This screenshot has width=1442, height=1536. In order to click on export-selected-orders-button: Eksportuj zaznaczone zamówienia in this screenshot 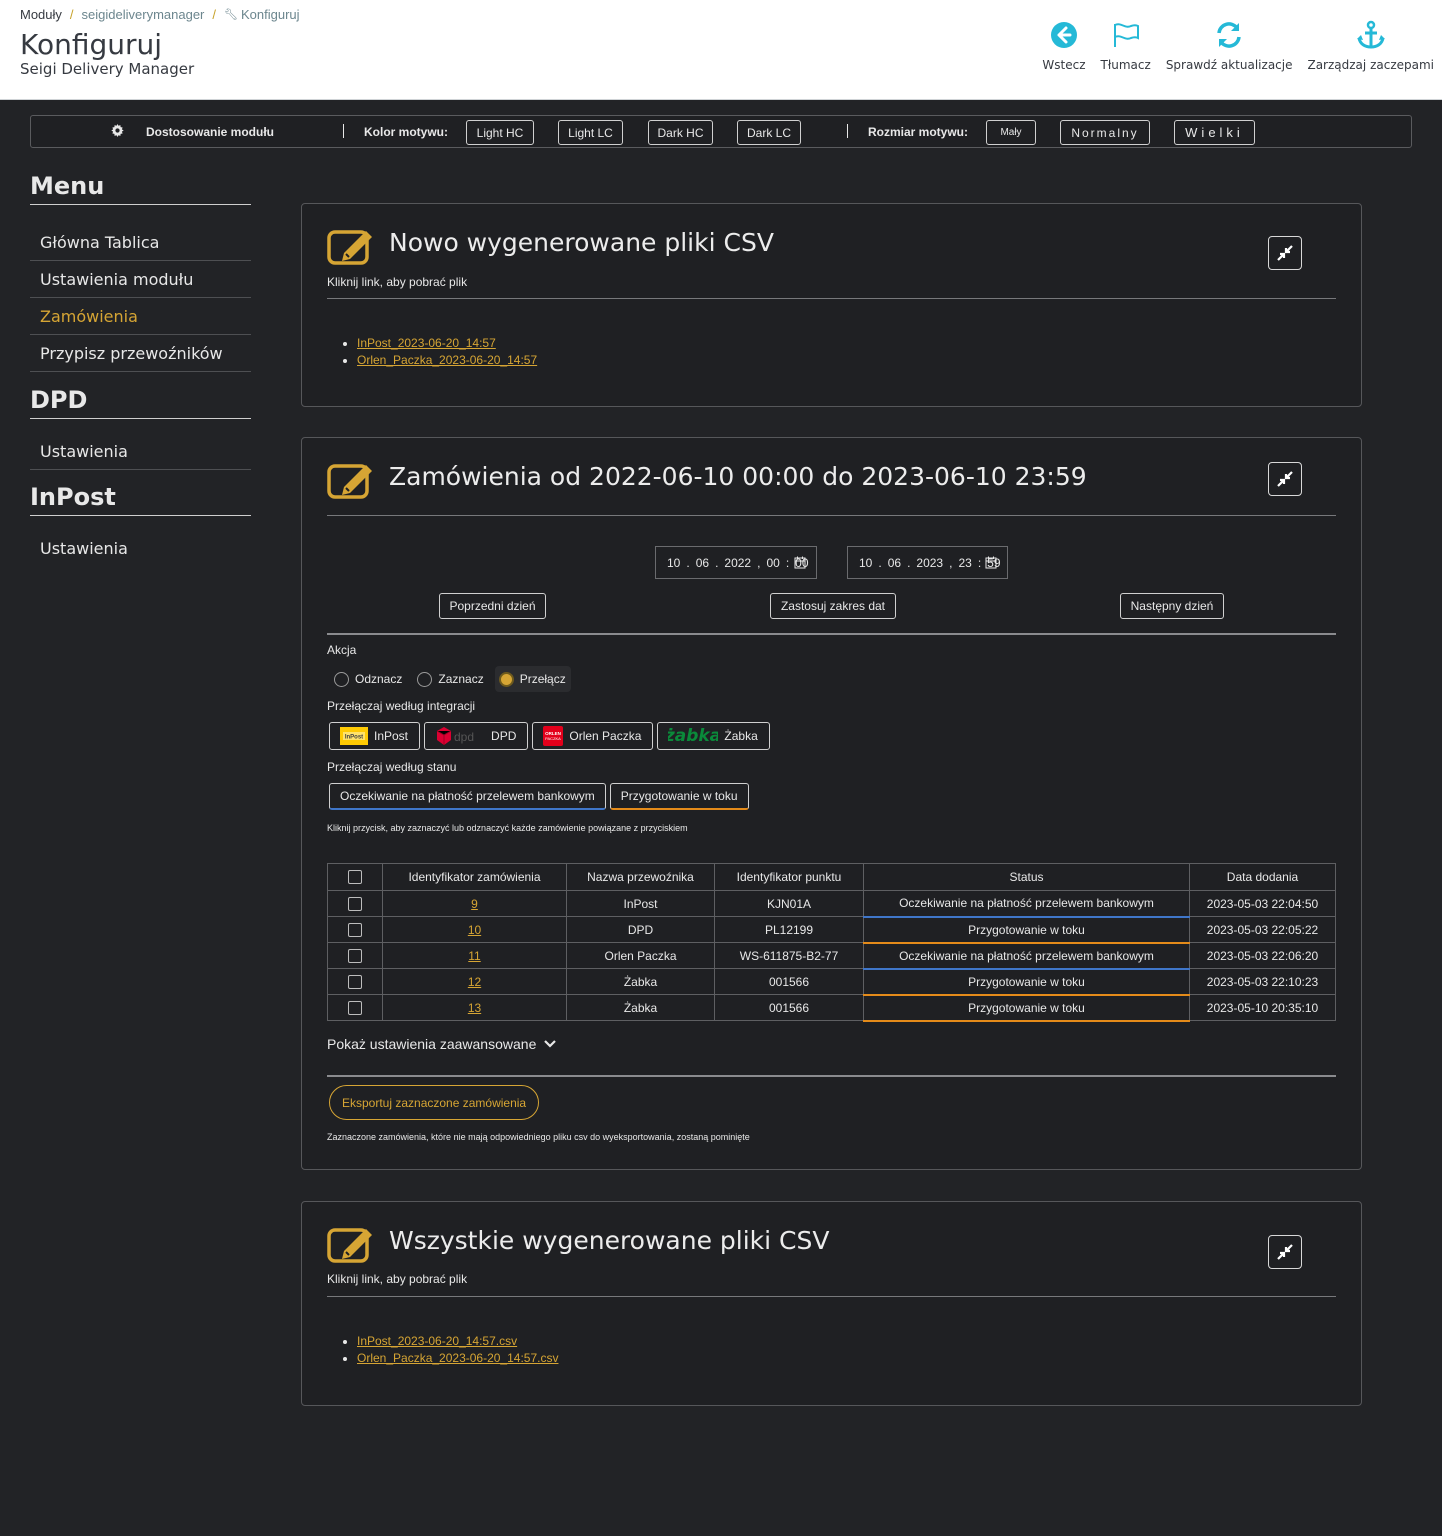, I will do `click(434, 1102)`.